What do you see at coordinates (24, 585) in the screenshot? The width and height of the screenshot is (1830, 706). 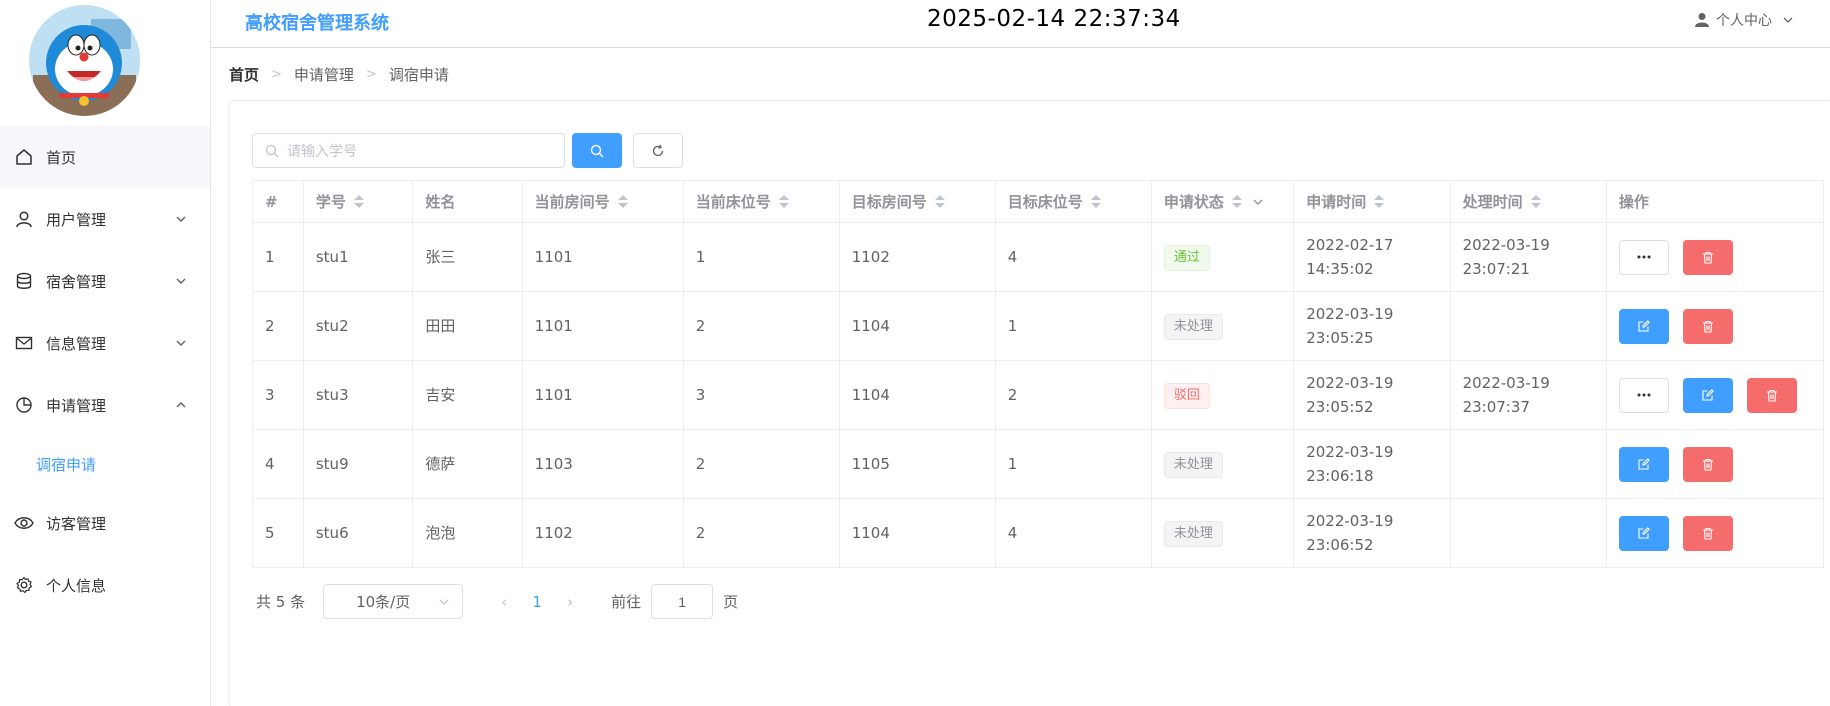 I see `gear-icon` at bounding box center [24, 585].